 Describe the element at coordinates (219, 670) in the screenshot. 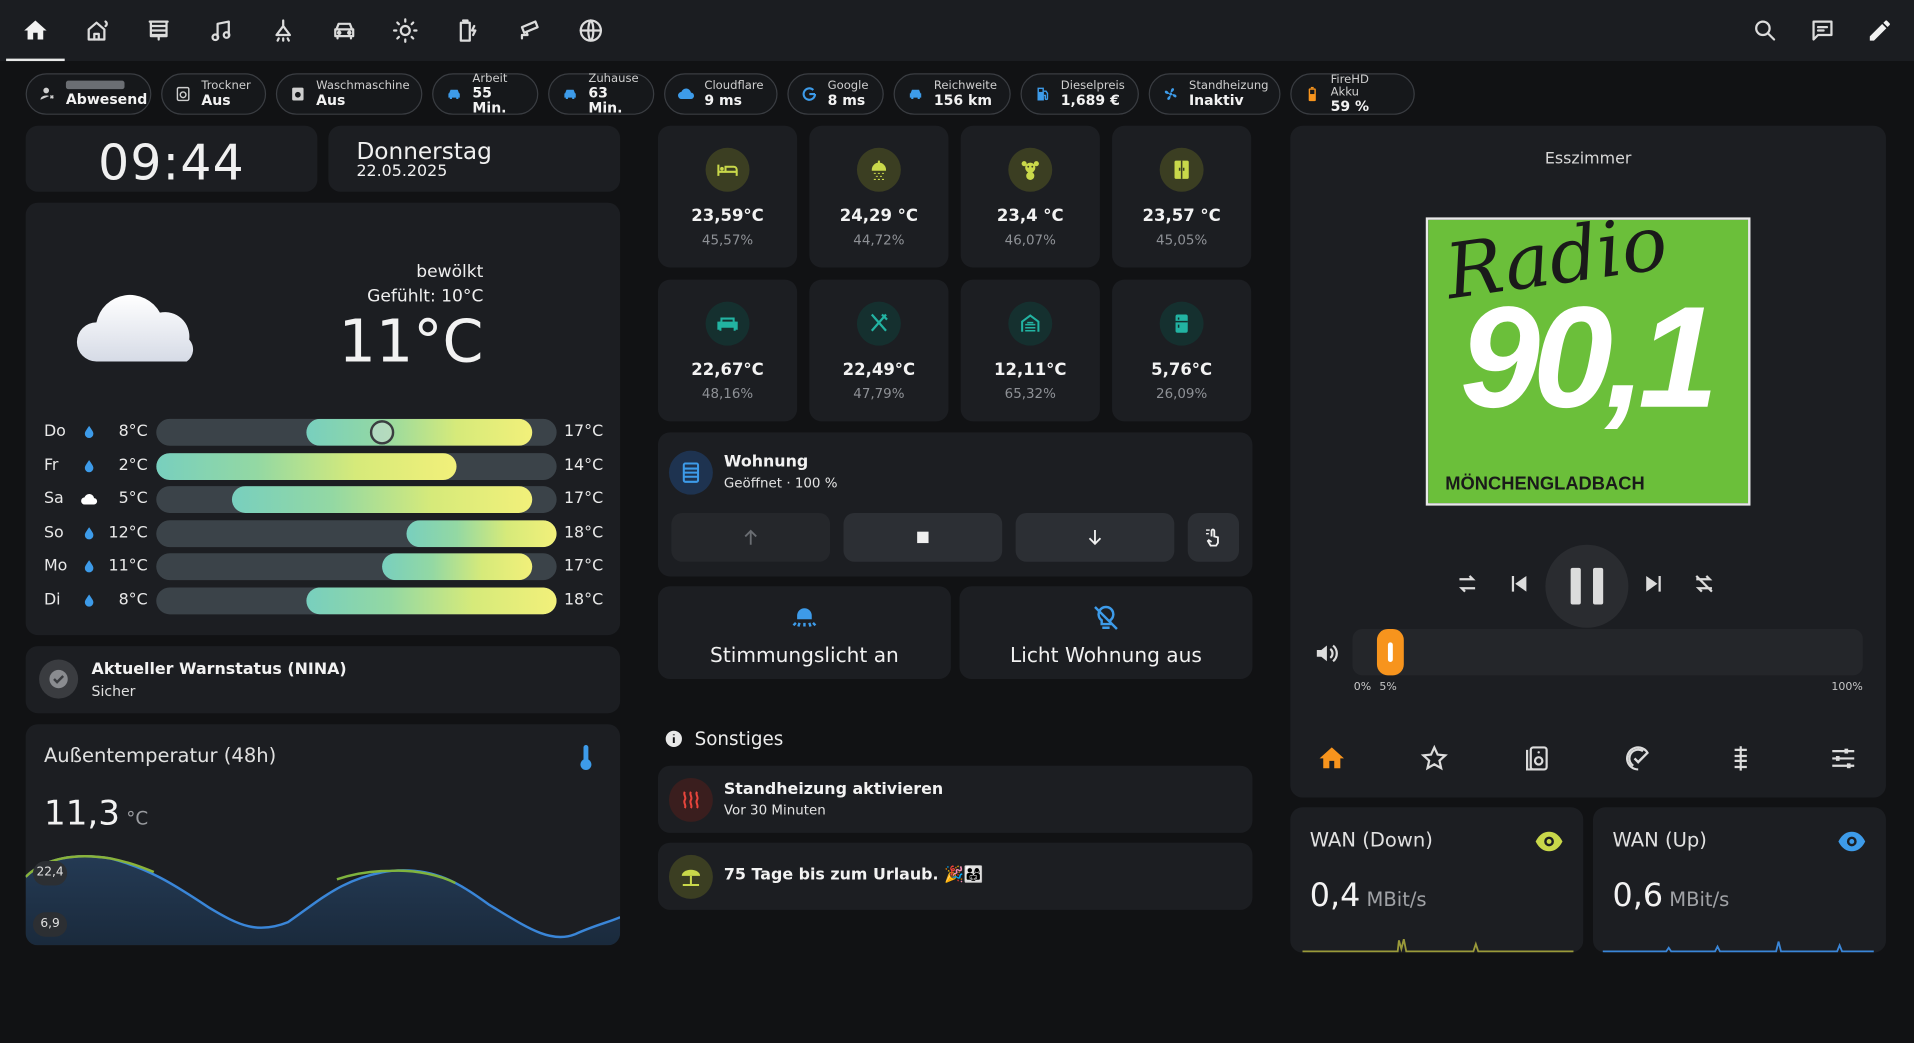

I see `warning-title: Aktueller Warnstatus (NINA)` at that location.